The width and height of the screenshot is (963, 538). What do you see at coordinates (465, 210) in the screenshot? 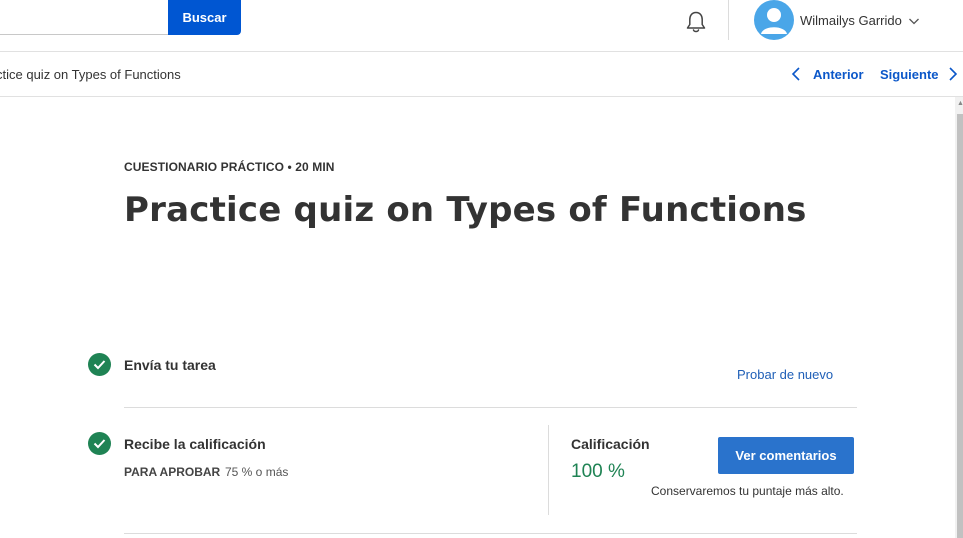
I see `page-title: Practice quiz on Types of Functions` at bounding box center [465, 210].